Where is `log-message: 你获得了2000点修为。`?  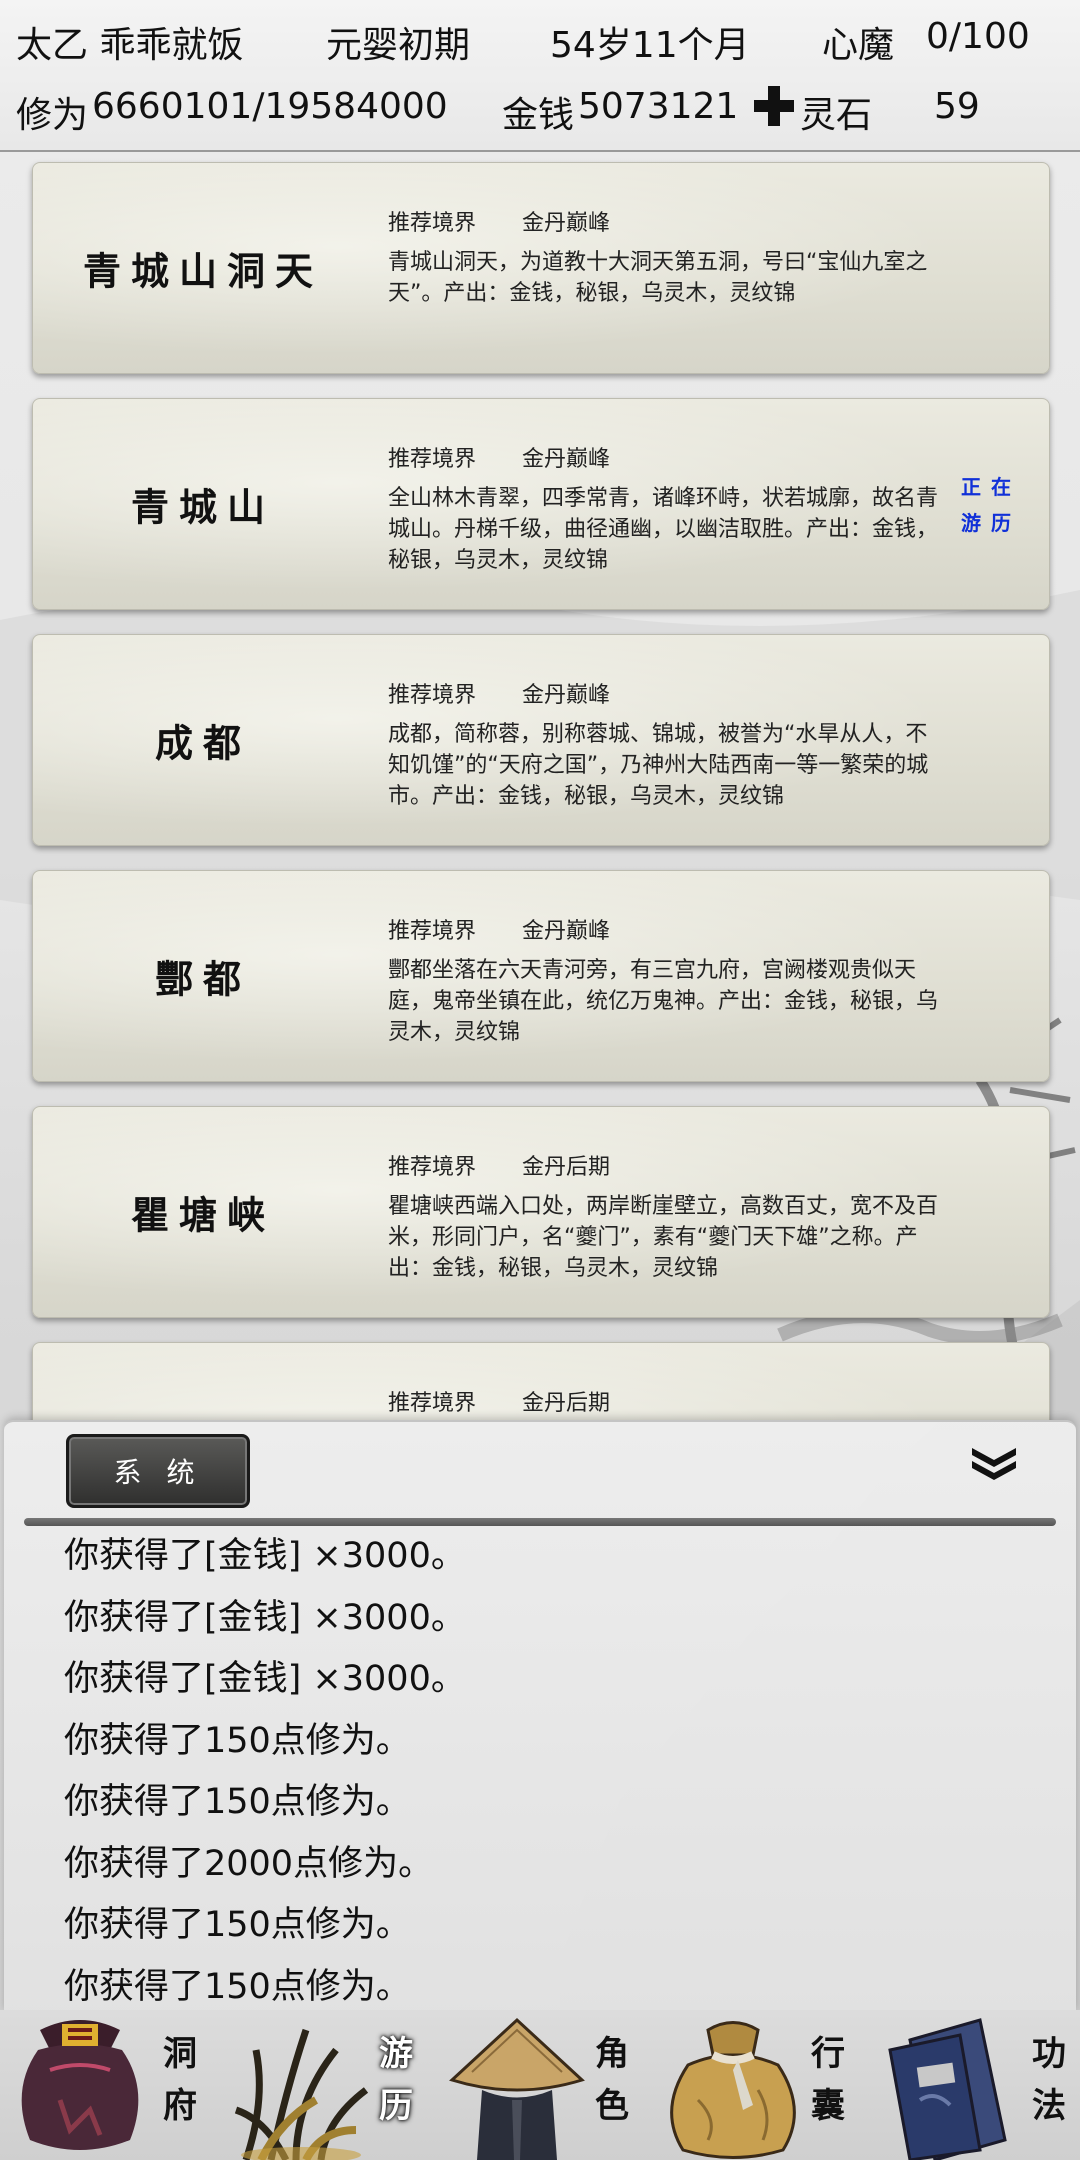
log-message: 你获得了2000点修为。 is located at coordinates (249, 1863).